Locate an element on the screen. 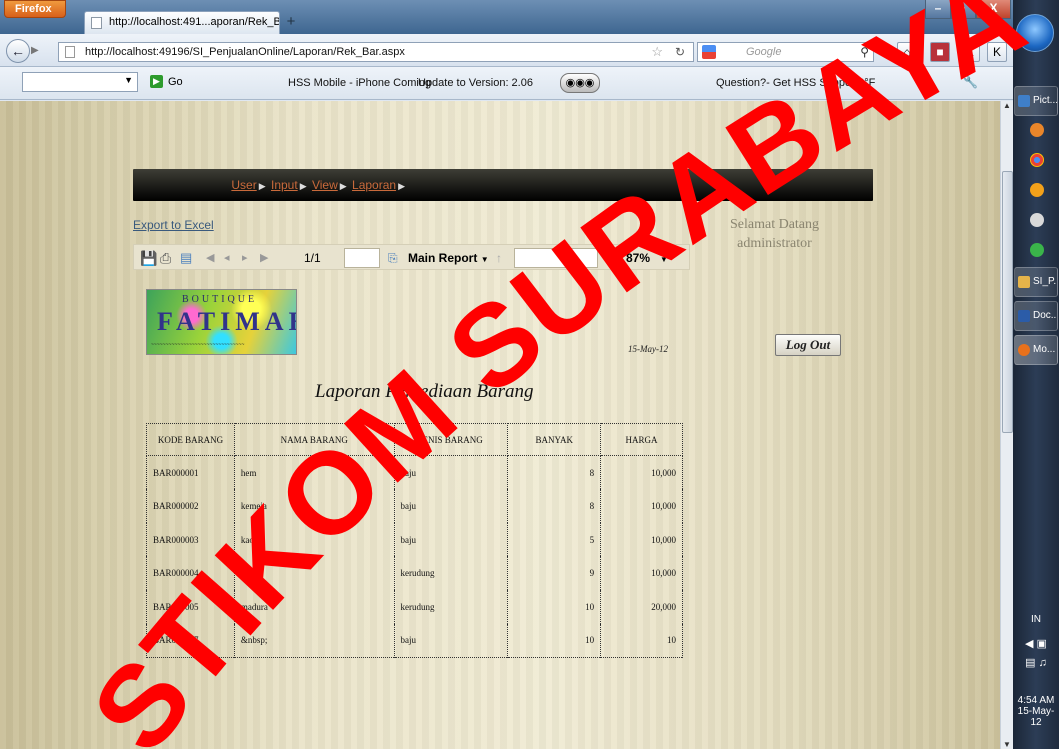 Image resolution: width=1059 pixels, height=749 pixels. pictures-icon is located at coordinates (1024, 101).